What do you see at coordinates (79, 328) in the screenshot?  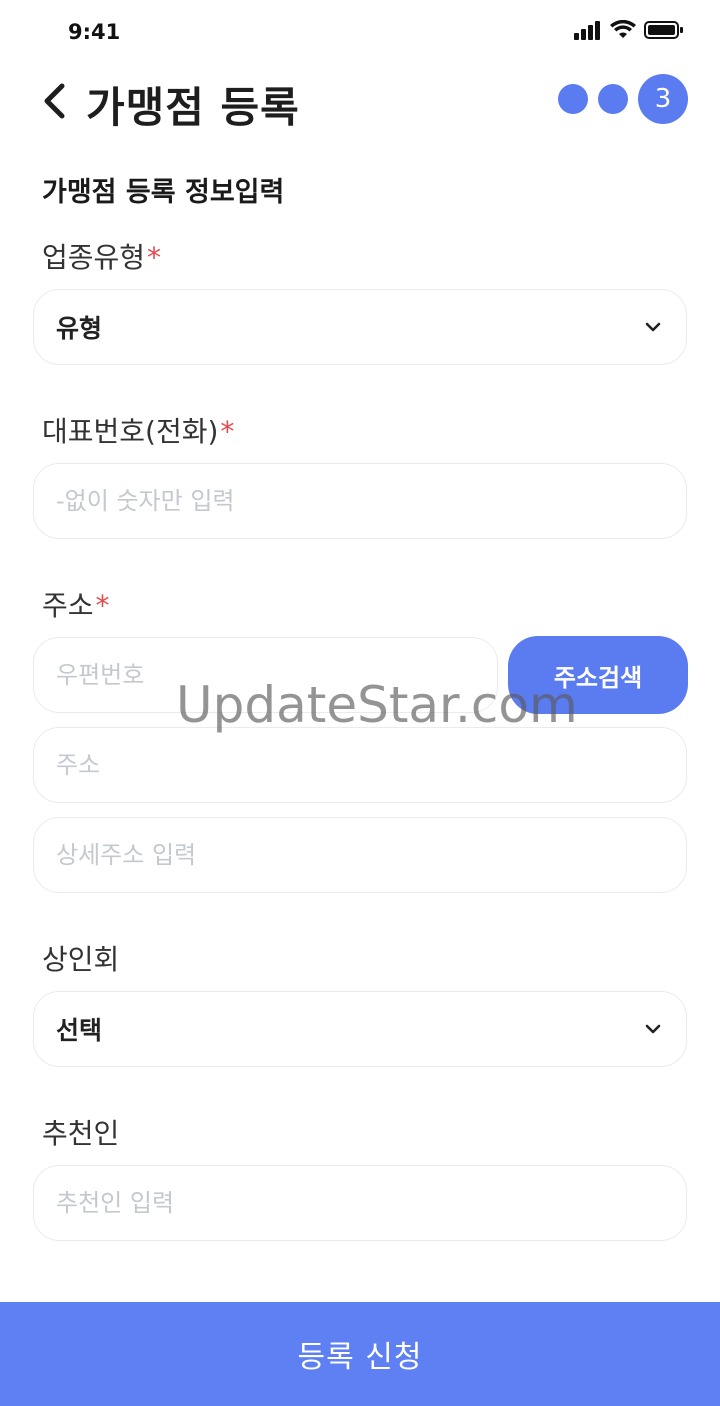 I see `business-type-value: 유형` at bounding box center [79, 328].